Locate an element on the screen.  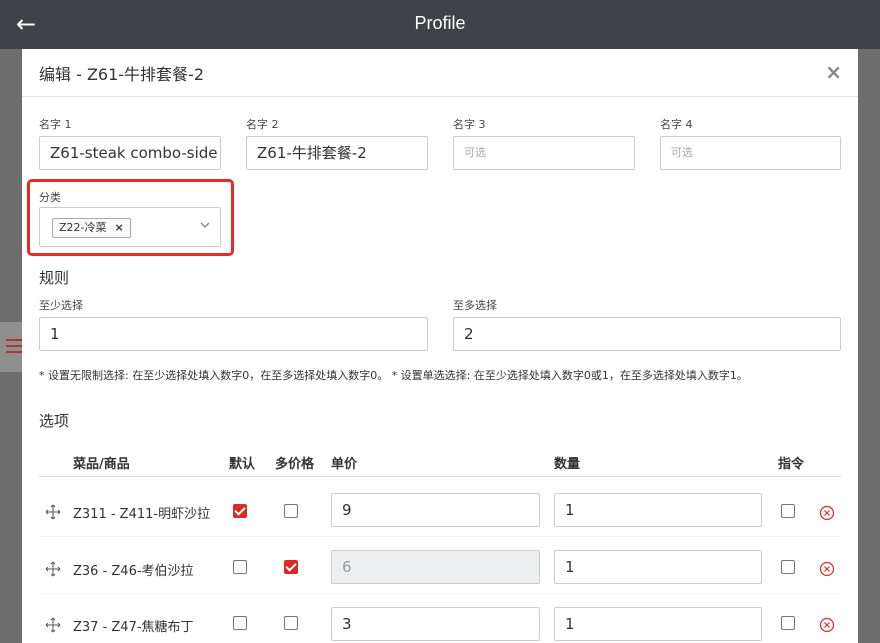
min-select-label: 至少选择 is located at coordinates (61, 305).